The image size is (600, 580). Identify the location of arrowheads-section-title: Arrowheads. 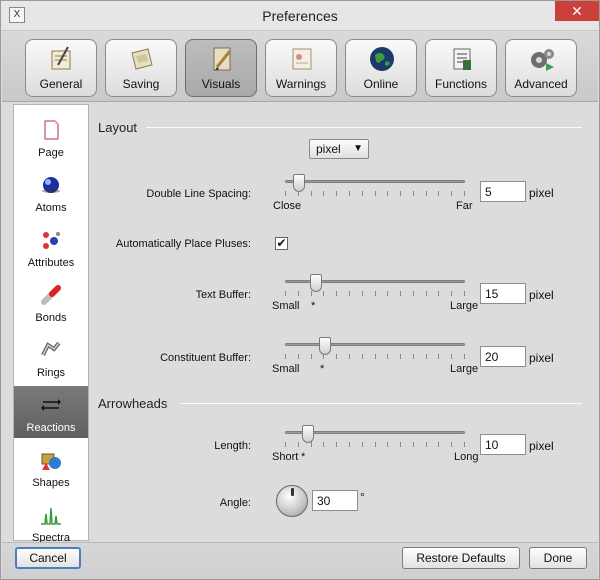
(133, 403).